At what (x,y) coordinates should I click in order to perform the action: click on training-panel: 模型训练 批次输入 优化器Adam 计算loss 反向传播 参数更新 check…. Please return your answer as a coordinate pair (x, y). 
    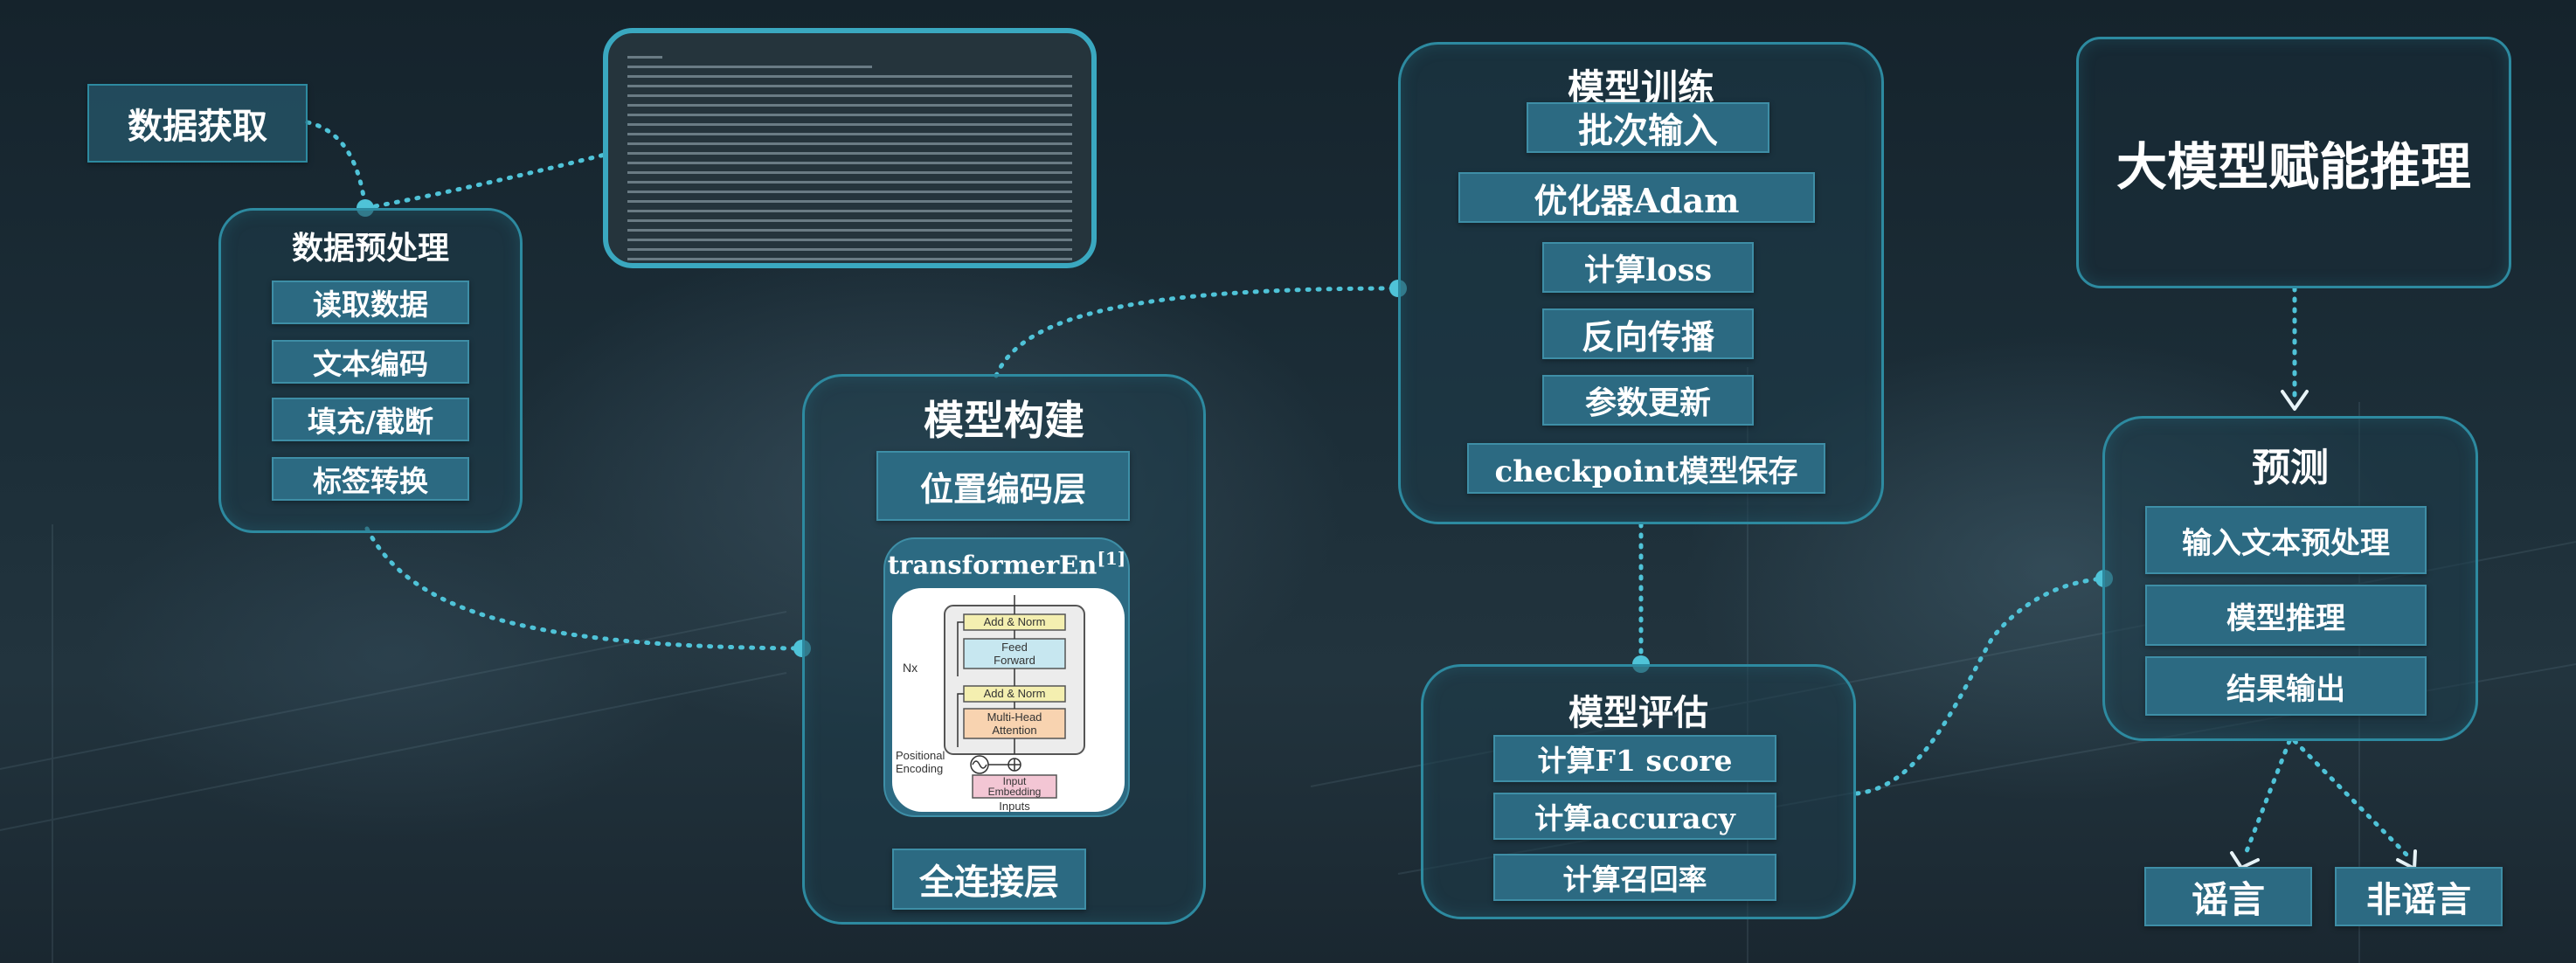
    Looking at the image, I should click on (1641, 283).